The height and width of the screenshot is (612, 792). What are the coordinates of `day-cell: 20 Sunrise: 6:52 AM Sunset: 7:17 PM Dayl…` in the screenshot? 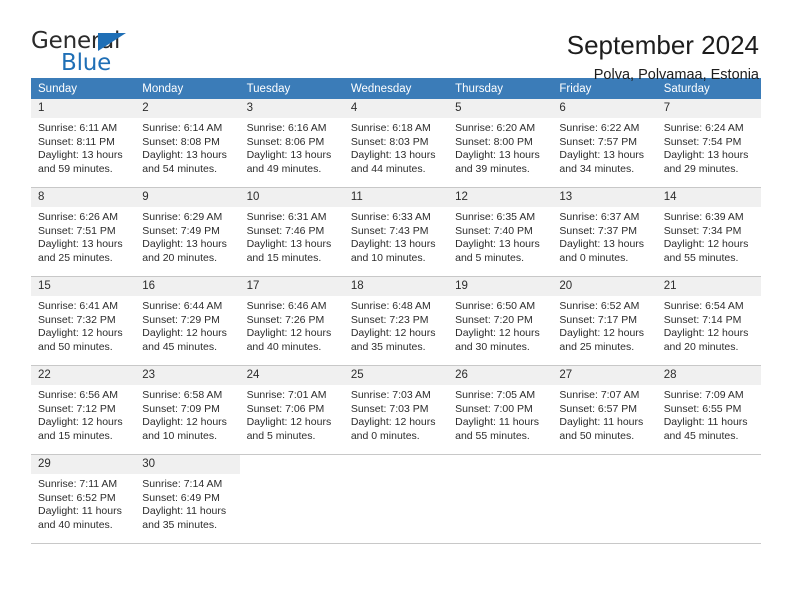 It's located at (604, 321).